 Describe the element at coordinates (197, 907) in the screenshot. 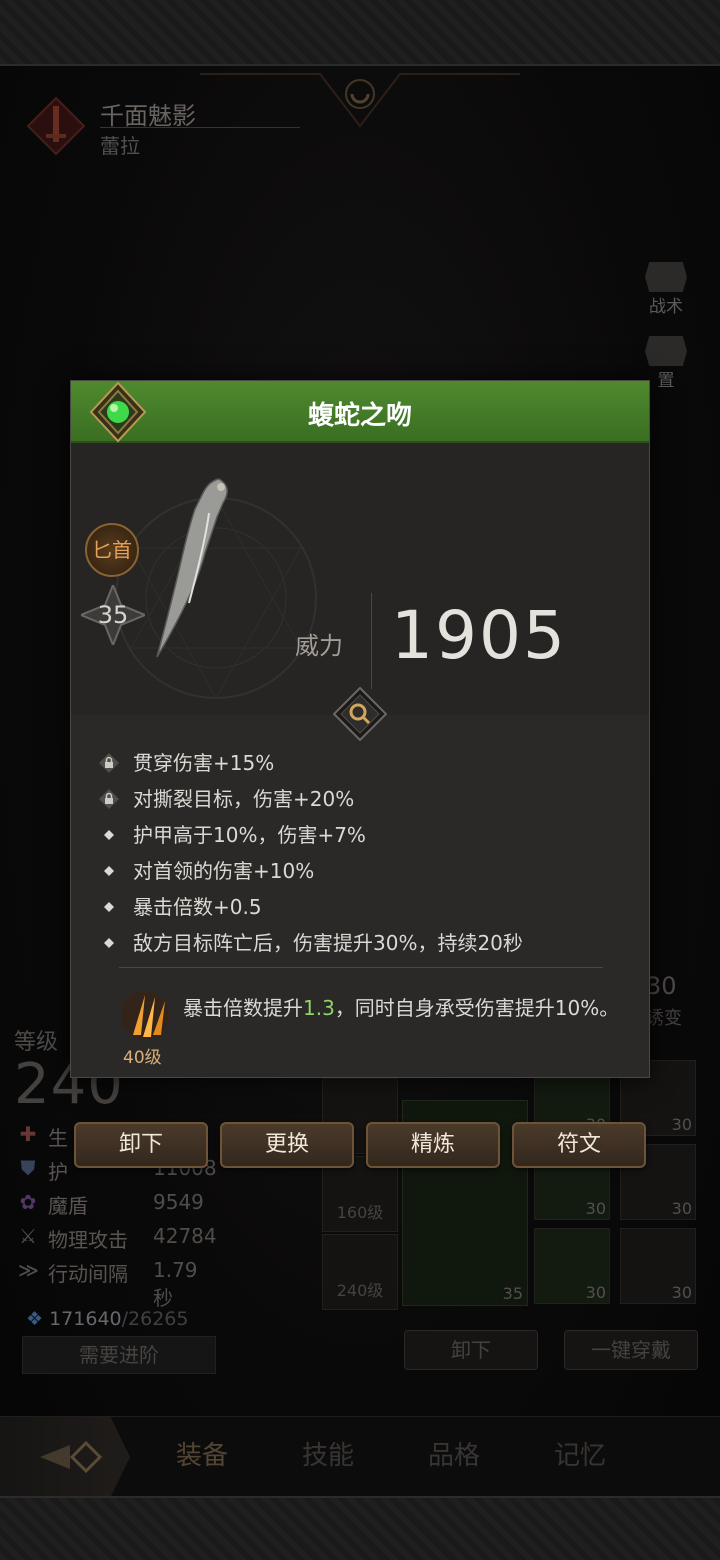

I see `attribute-text: 暴击倍数+0.5` at that location.